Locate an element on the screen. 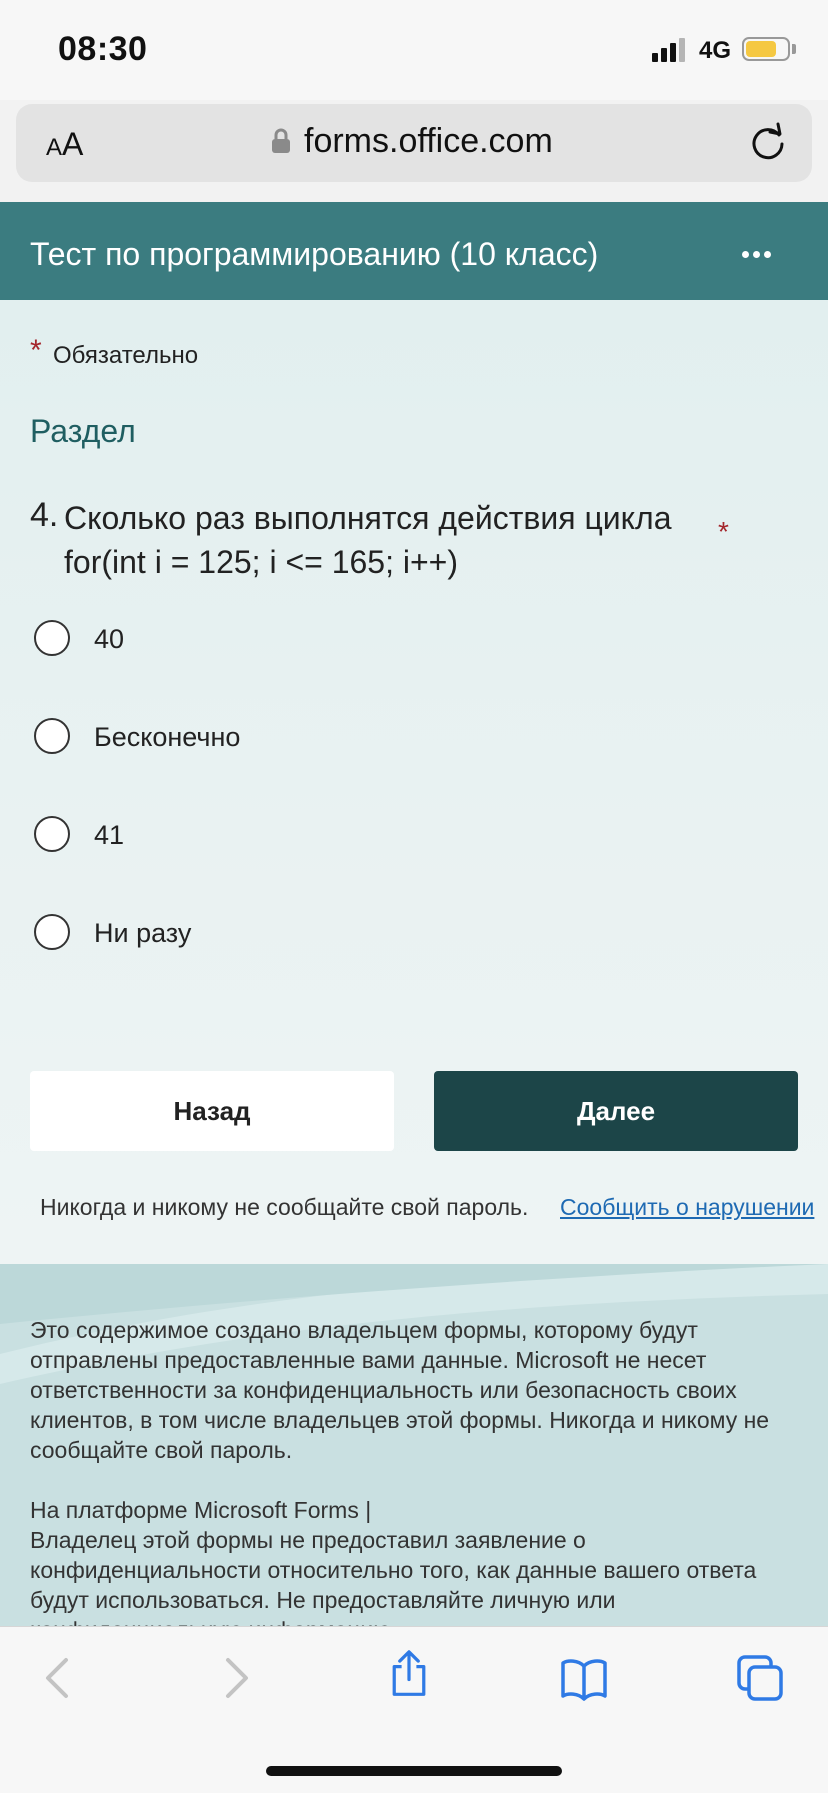 This screenshot has width=828, height=1793. required-label: Обязательно is located at coordinates (126, 355).